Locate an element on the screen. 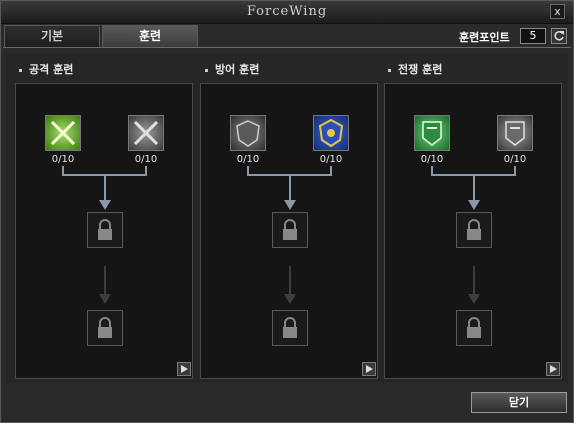  refresh-icon is located at coordinates (559, 36).